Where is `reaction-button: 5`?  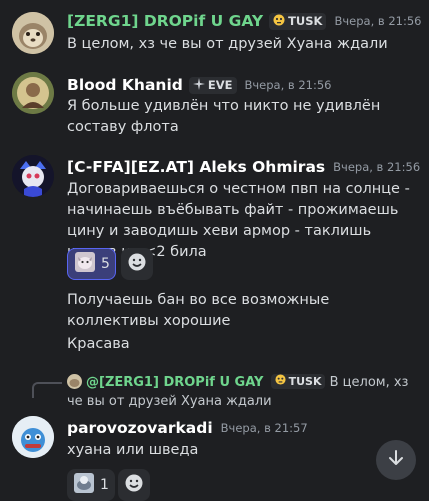
reaction-button: 5 is located at coordinates (91, 264).